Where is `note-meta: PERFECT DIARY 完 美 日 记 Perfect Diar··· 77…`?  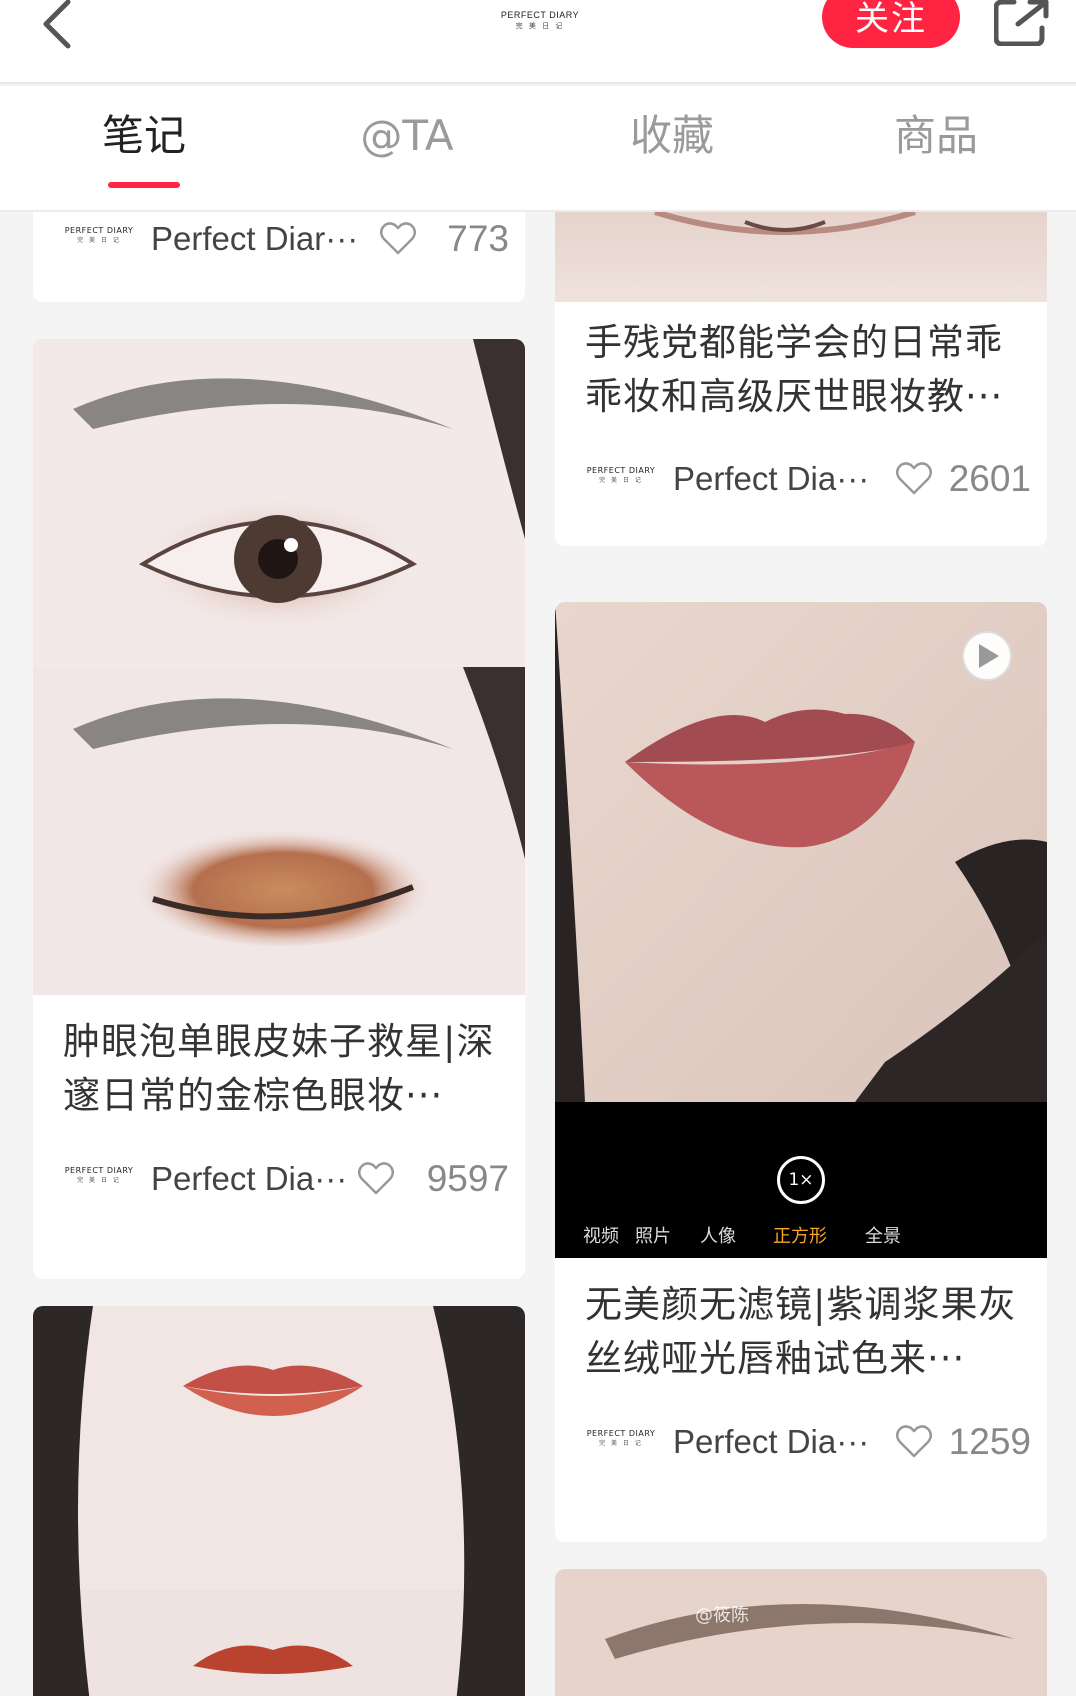
note-meta: PERFECT DIARY 完 美 日 记 Perfect Diar··· 77… is located at coordinates (286, 239).